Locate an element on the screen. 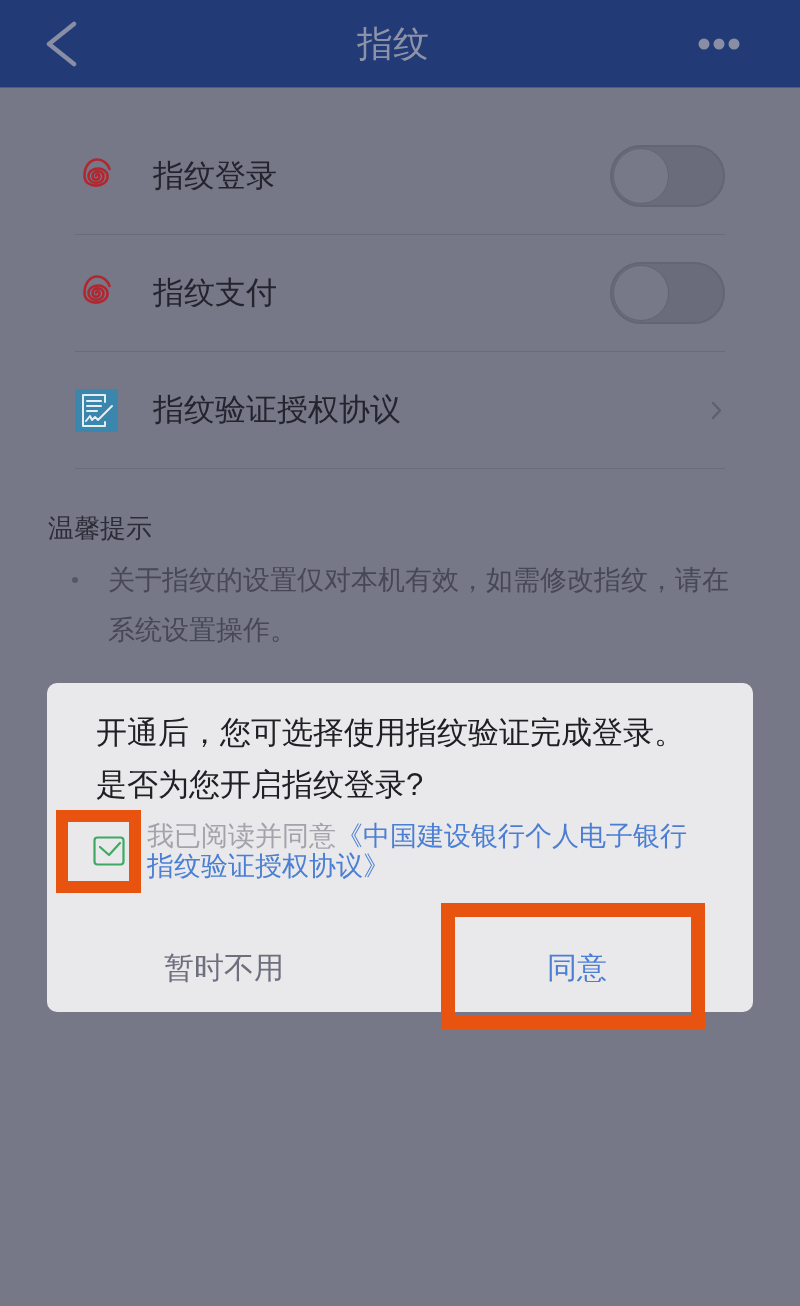 This screenshot has width=800, height=1306. page-title: 指纹 is located at coordinates (392, 43).